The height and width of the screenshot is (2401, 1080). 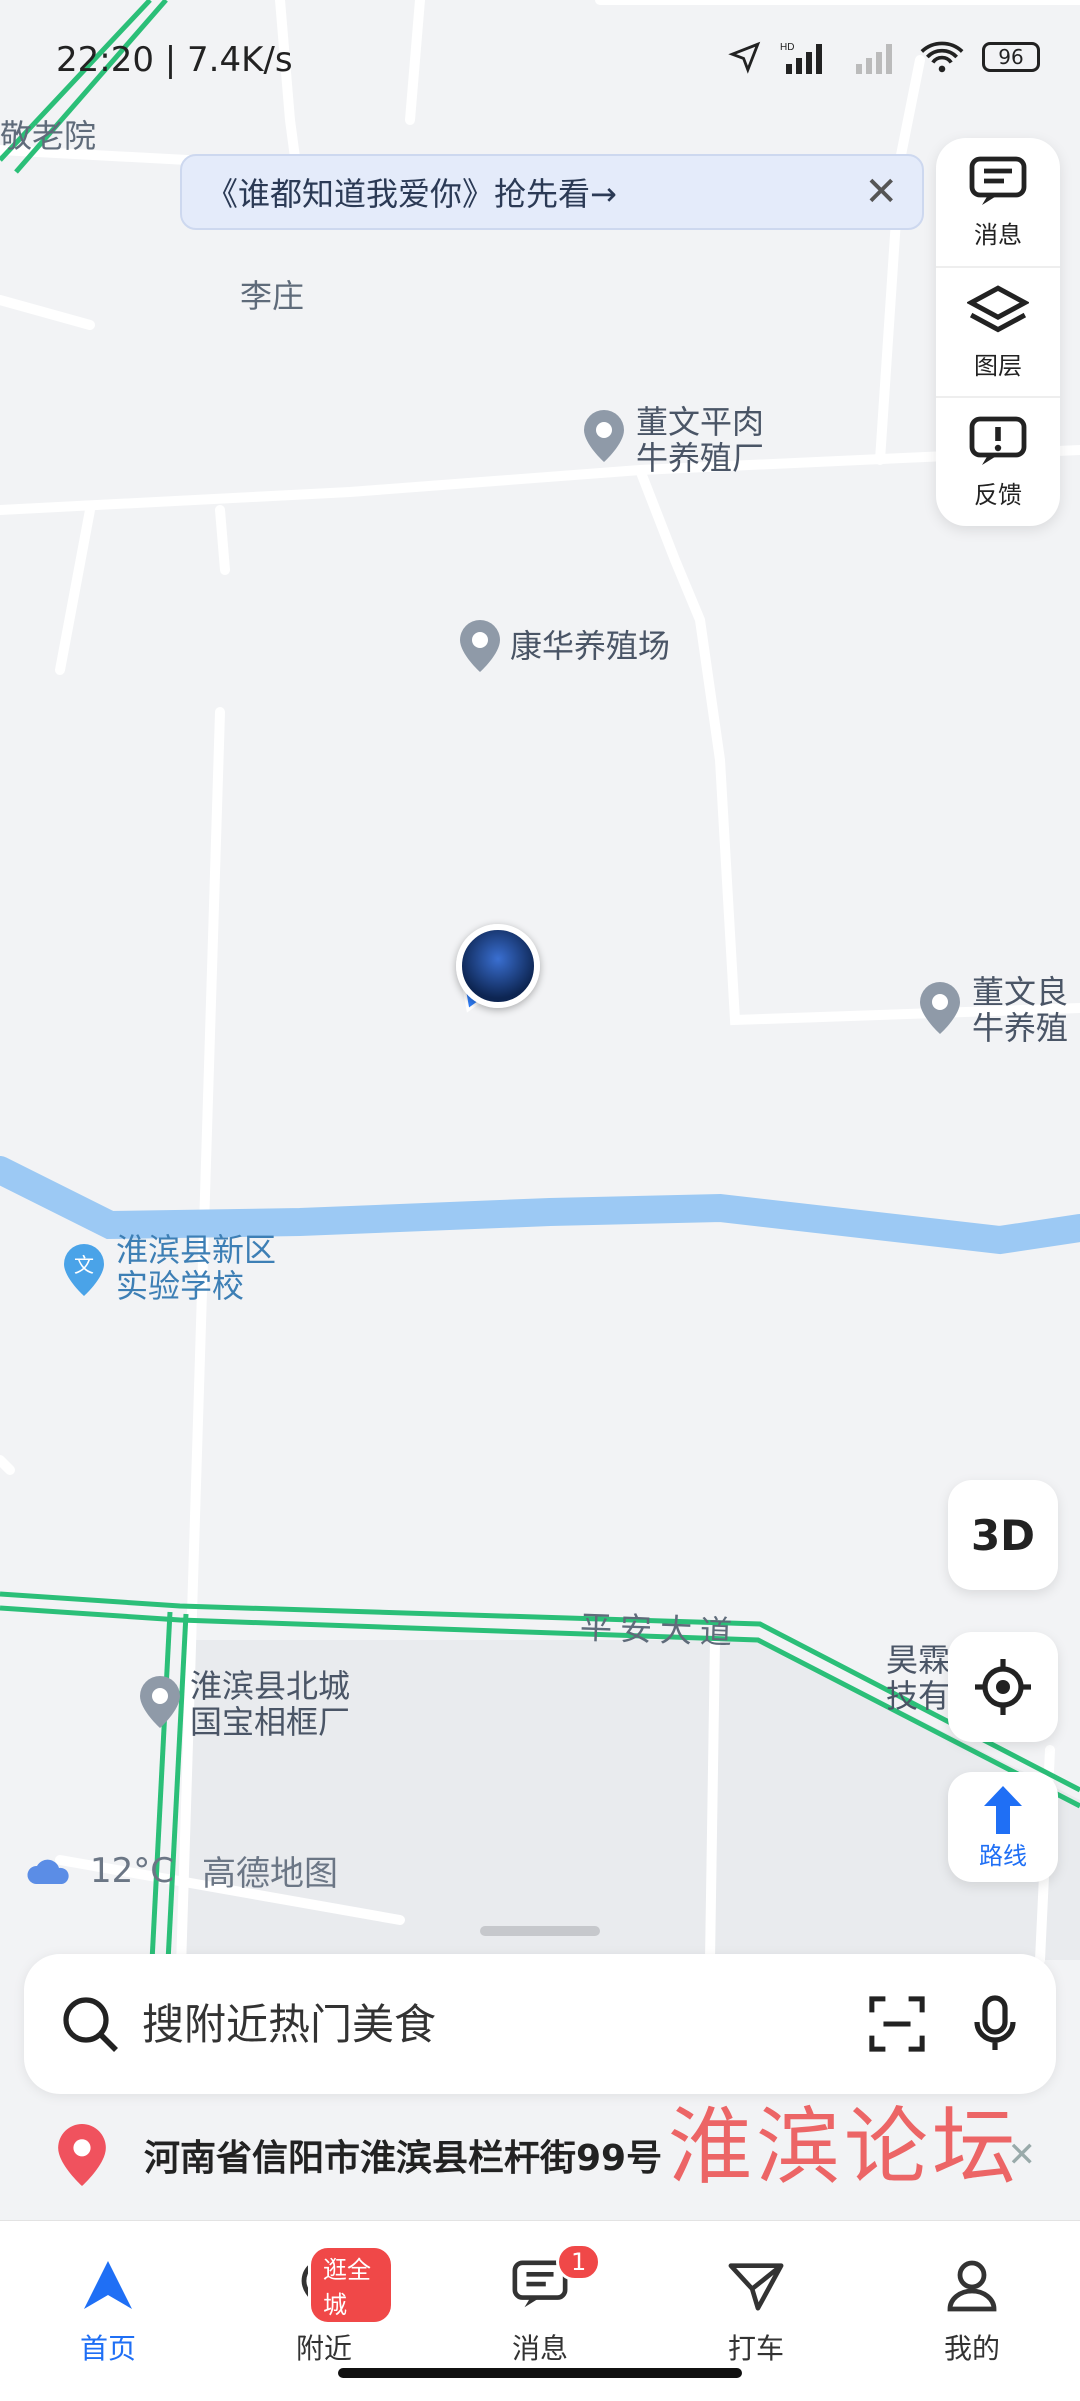 I want to click on search-input, so click(x=504, y=2024).